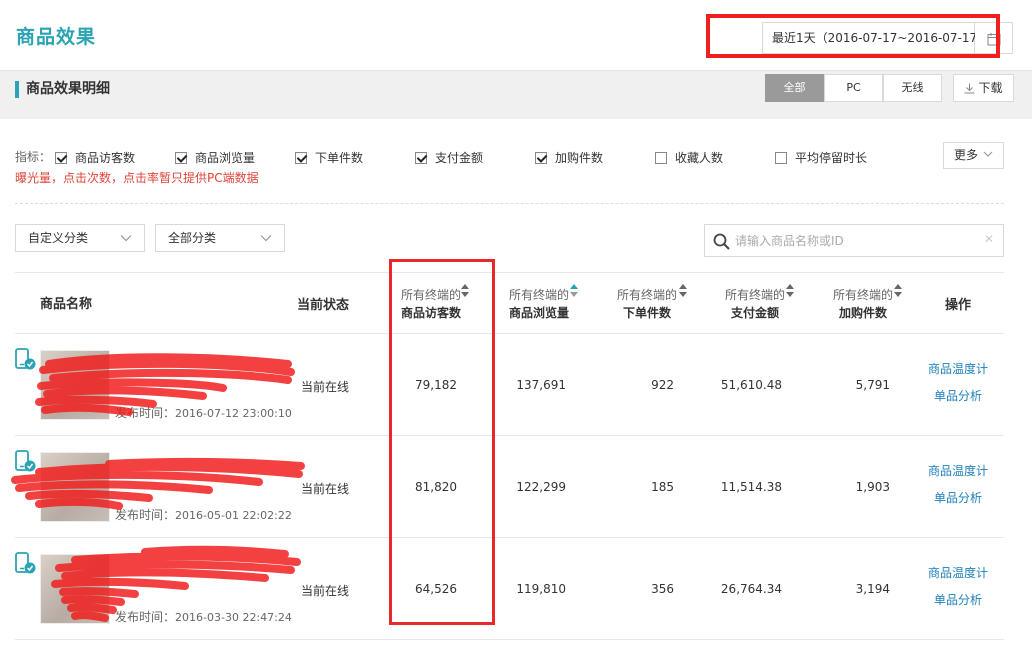 The height and width of the screenshot is (646, 1032). What do you see at coordinates (233, 413) in the screenshot?
I see `publish-value: 2016-07-12 23:00:10` at bounding box center [233, 413].